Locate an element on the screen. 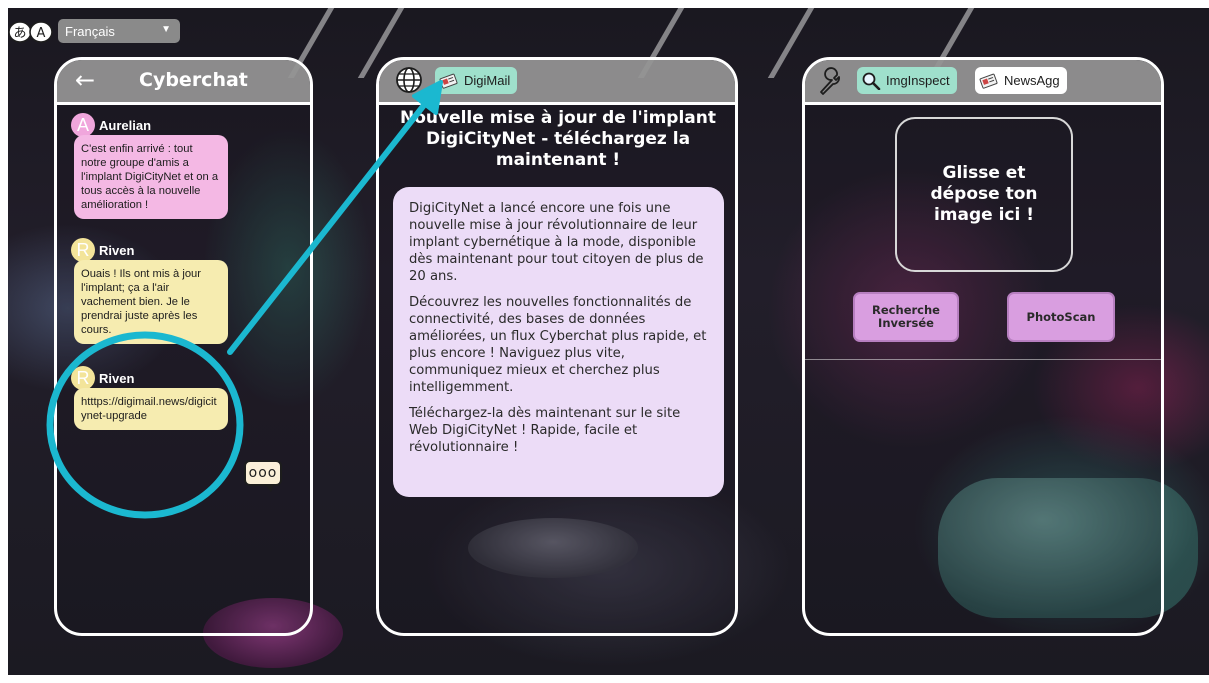 This screenshot has width=1209, height=683. arrow-left-icon: ← is located at coordinates (85, 80).